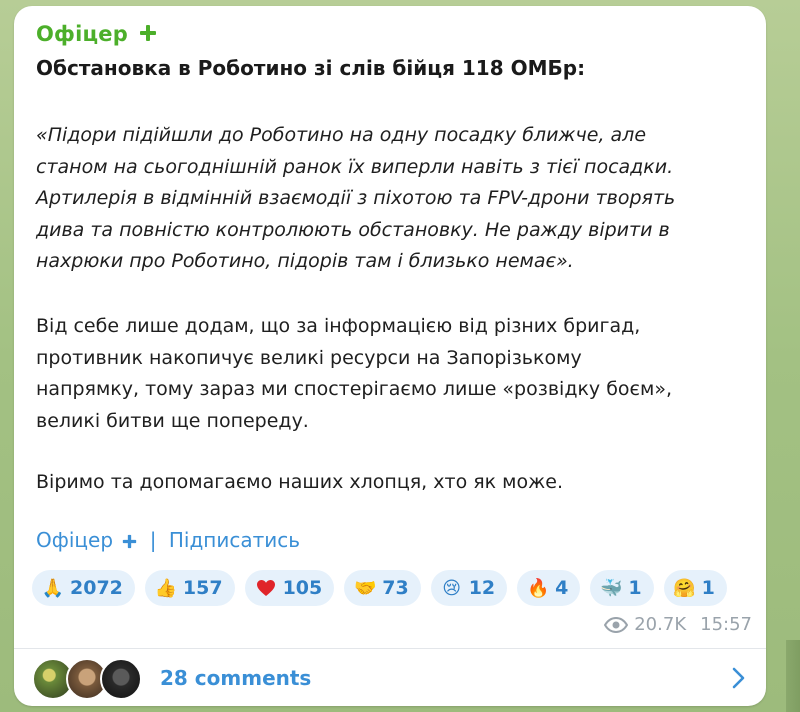  What do you see at coordinates (562, 588) in the screenshot?
I see `reaction-count: 4` at bounding box center [562, 588].